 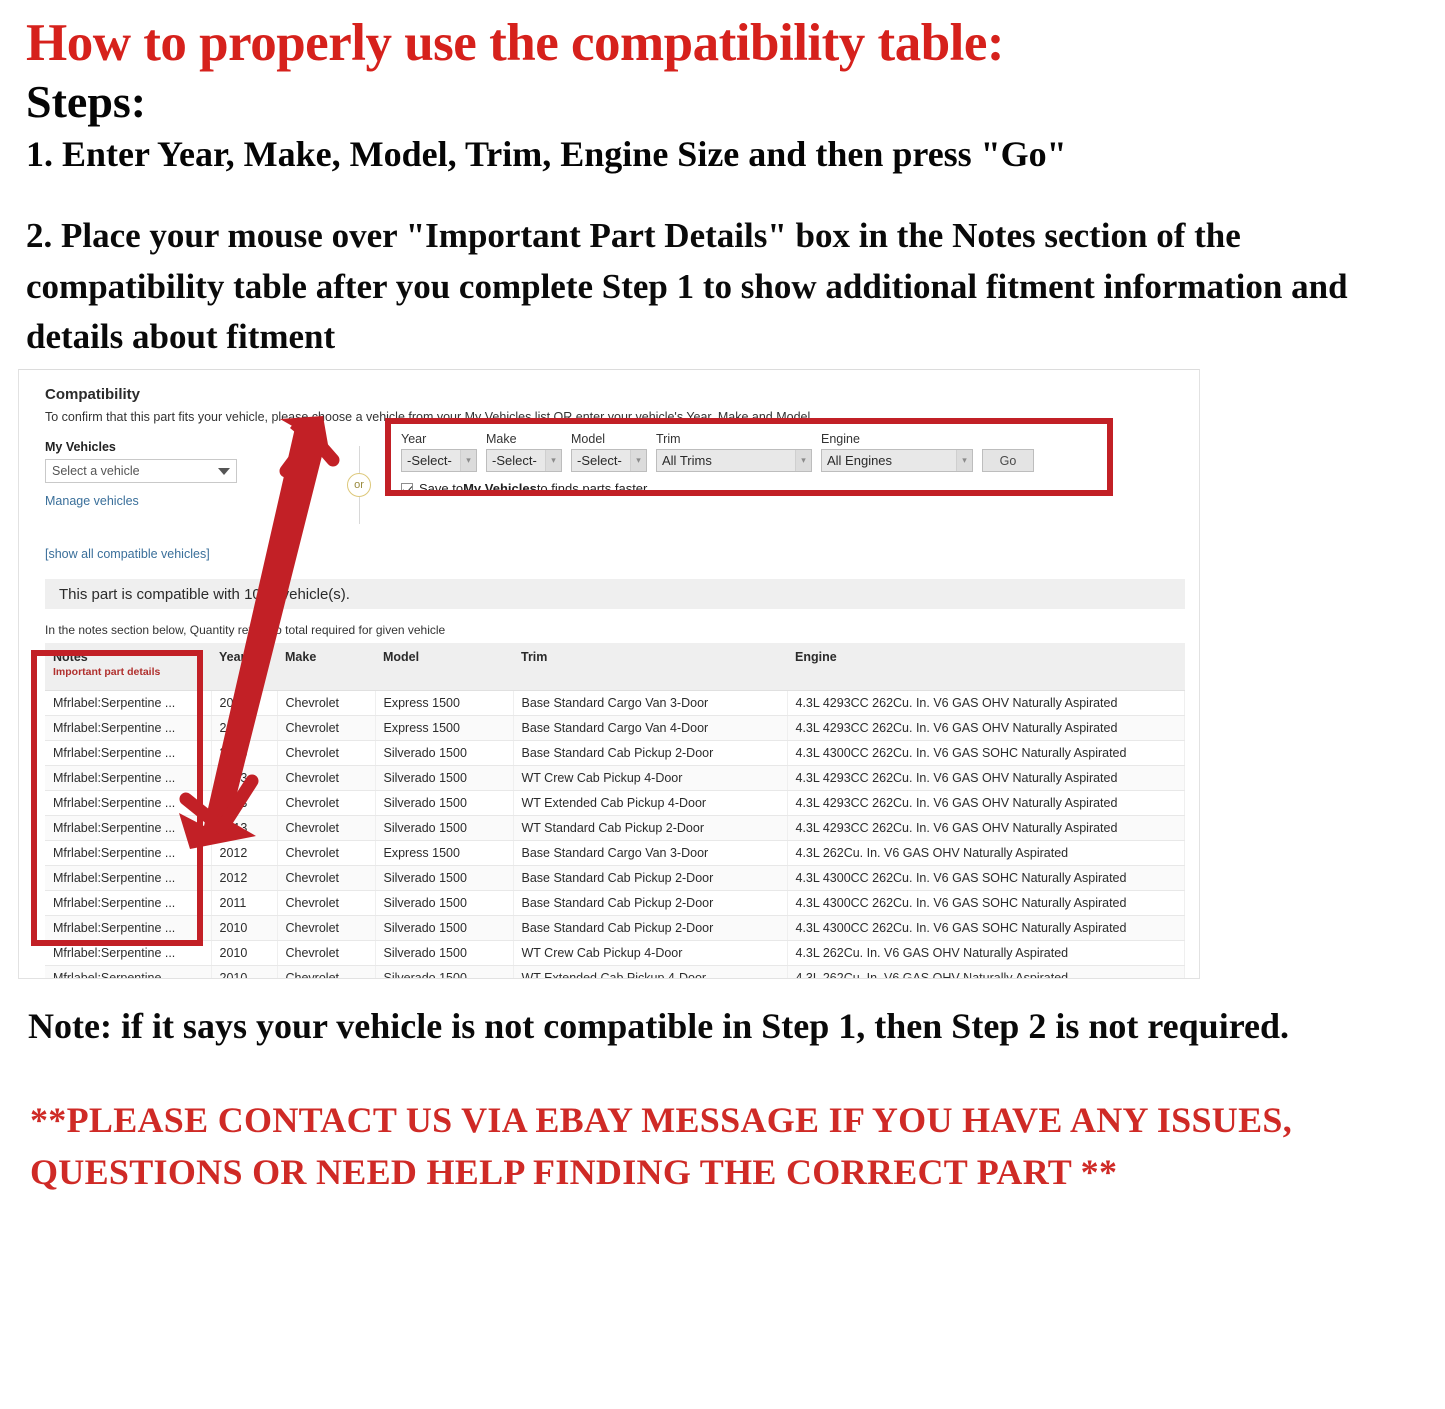 I want to click on make-field: Make -Select- ▾, so click(x=524, y=452).